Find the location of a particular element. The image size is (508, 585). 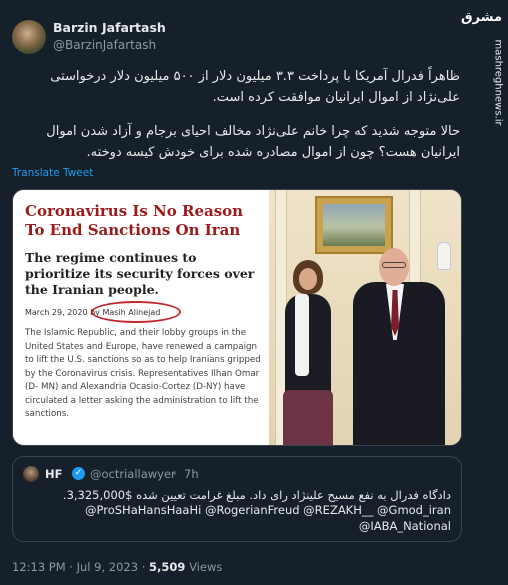

tweet-timestamp: 12:13 PM · Jul 9, 2023 · is located at coordinates (78, 567).